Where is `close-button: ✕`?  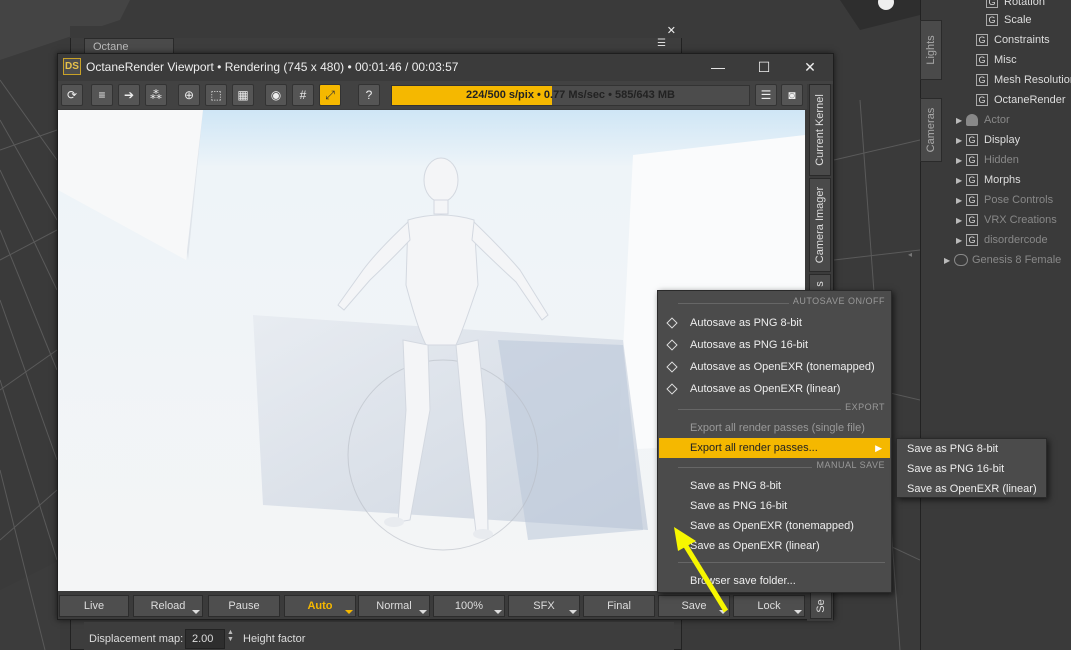
close-button: ✕ is located at coordinates (810, 67).